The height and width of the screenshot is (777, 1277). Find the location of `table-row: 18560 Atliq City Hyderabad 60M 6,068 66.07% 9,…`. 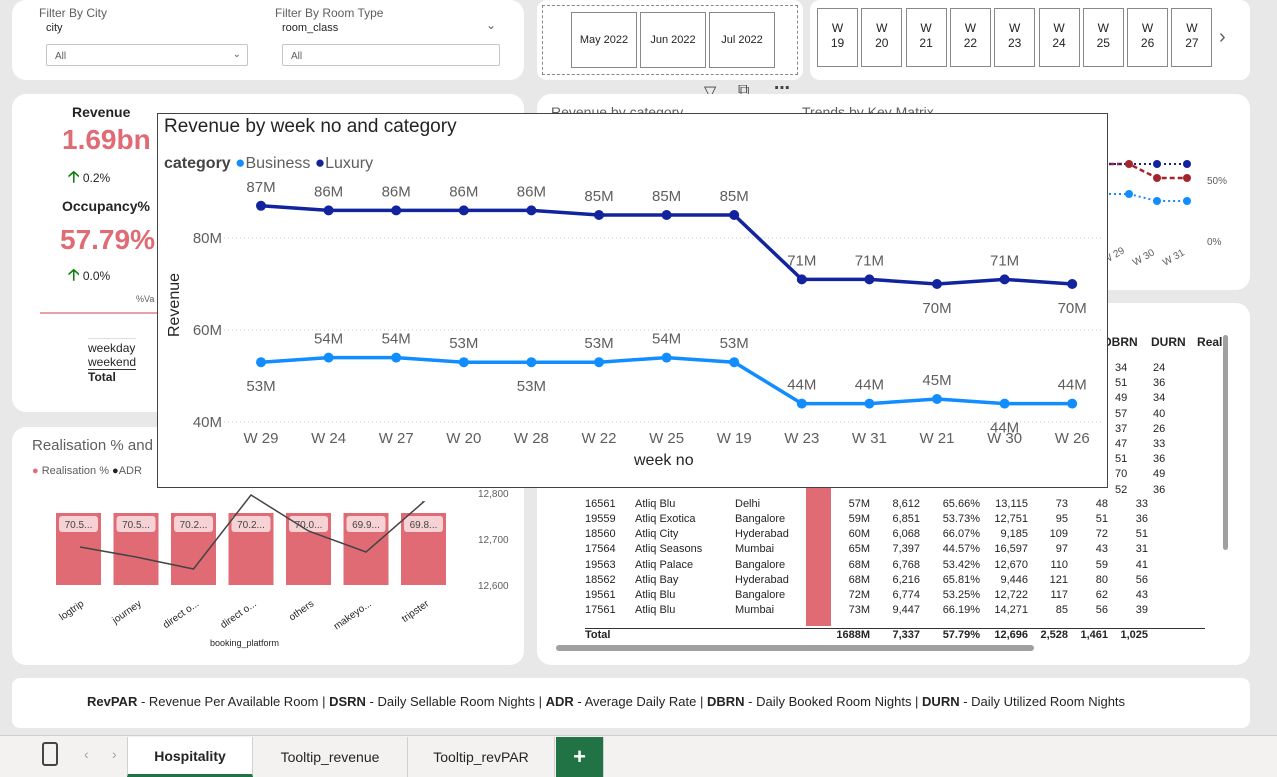

table-row: 18560 Atliq City Hyderabad 60M 6,068 66.07% 9,… is located at coordinates (866, 534).